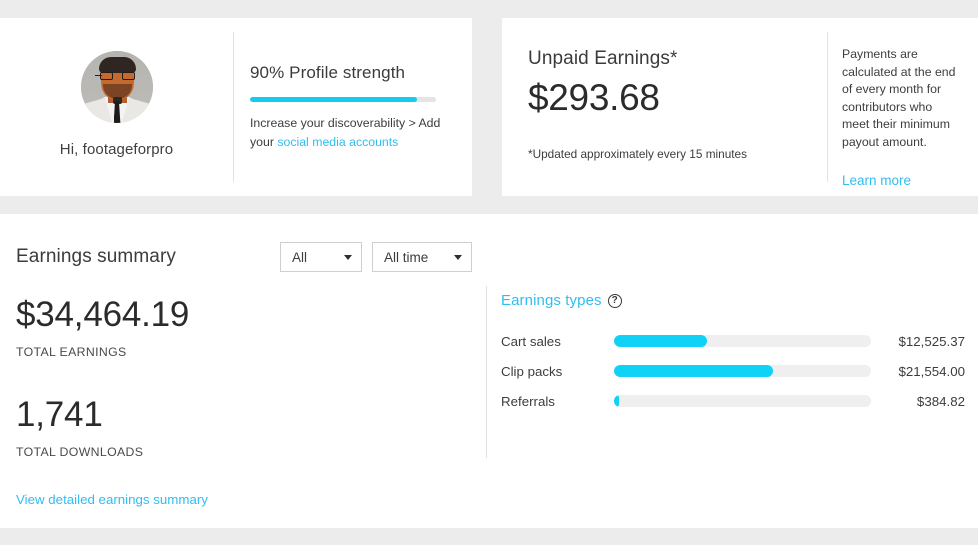  I want to click on earnings-type-value: $12,525.37, so click(931, 341).